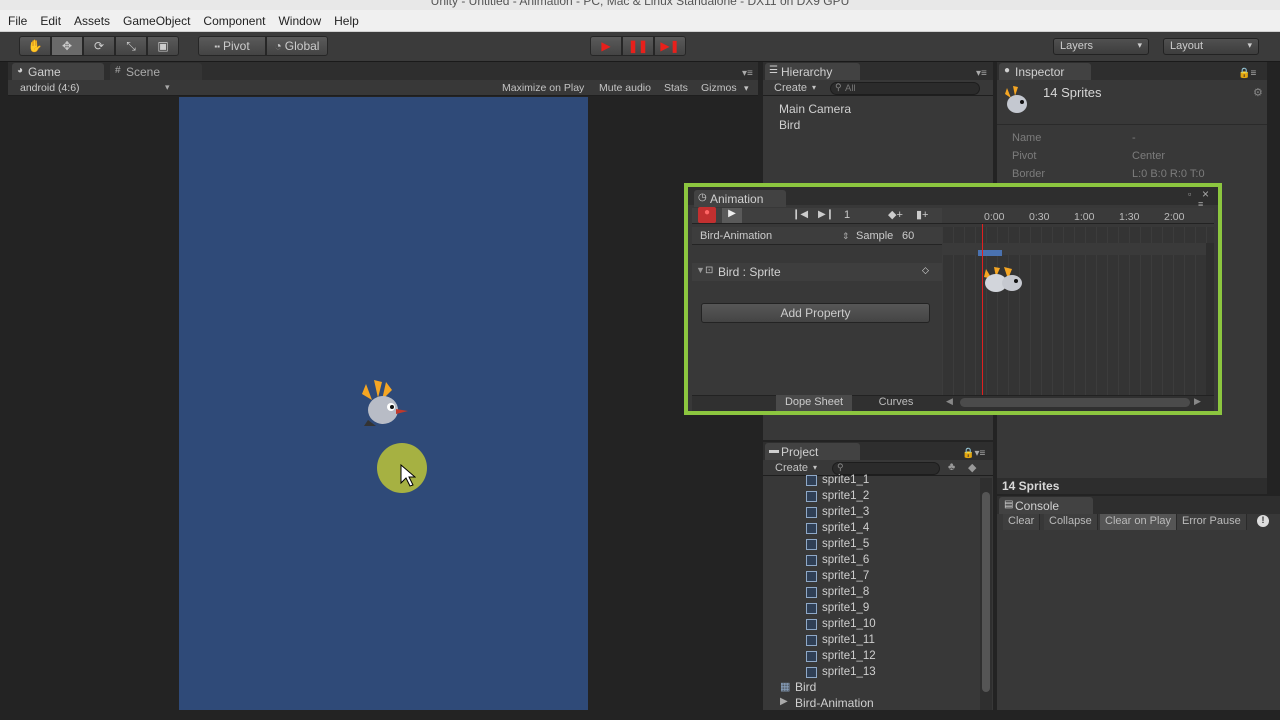 This screenshot has height=720, width=1280. Describe the element at coordinates (736, 236) in the screenshot. I see `clip-dropdown: Bird-Animation` at that location.